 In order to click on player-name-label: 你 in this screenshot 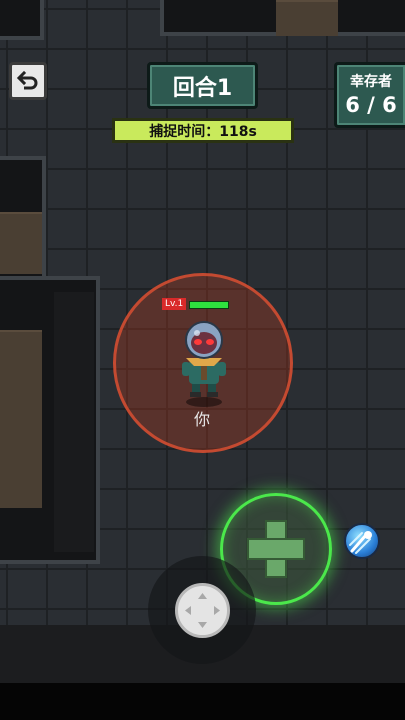, I will do `click(201, 419)`.